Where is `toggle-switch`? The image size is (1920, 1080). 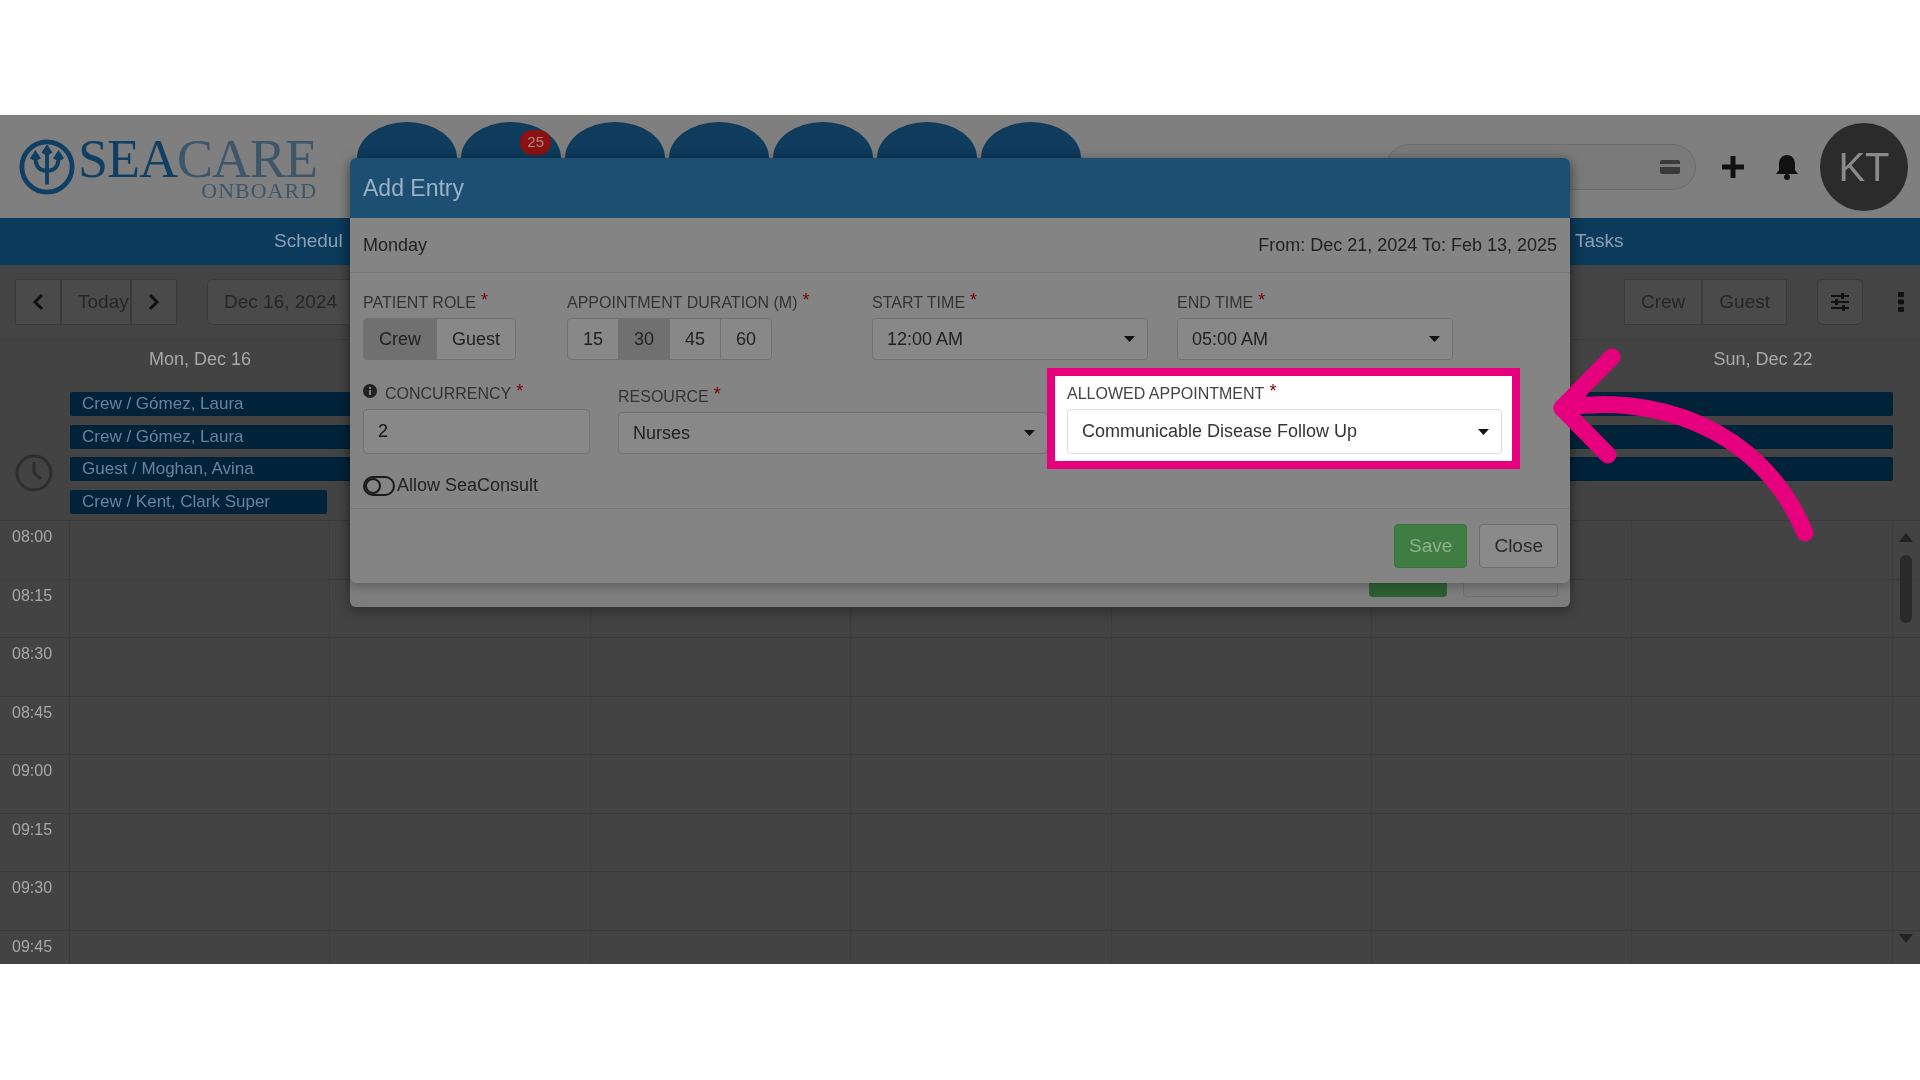
toggle-switch is located at coordinates (379, 485).